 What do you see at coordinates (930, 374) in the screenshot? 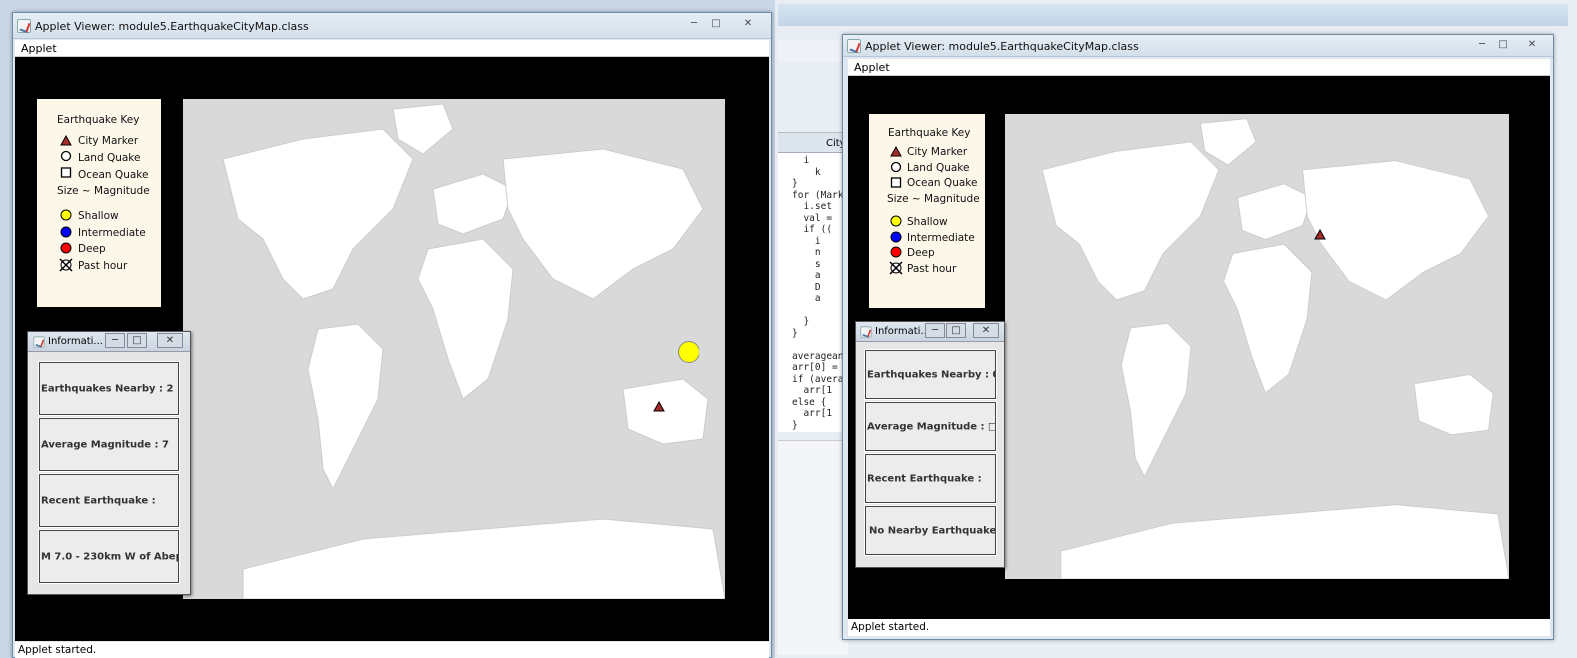
I see `info-field: Earthquakes Nearby : 0` at bounding box center [930, 374].